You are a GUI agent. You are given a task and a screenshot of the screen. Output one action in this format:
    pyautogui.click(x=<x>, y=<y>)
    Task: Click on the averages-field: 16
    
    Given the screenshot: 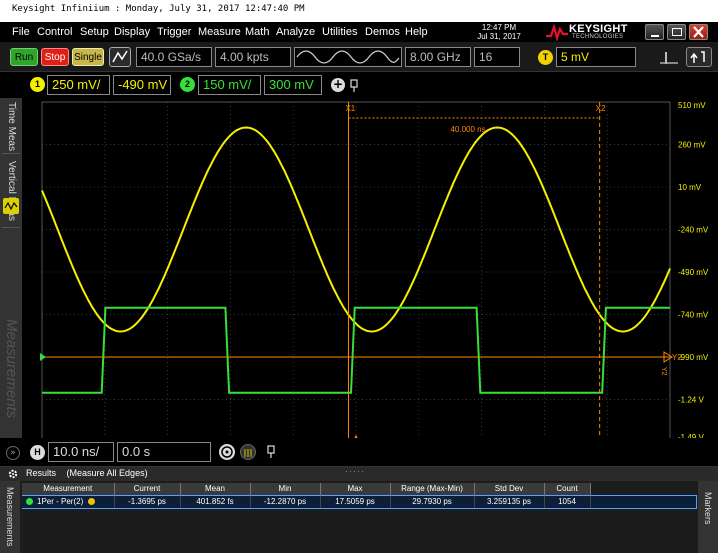 What is the action you would take?
    pyautogui.click(x=497, y=57)
    